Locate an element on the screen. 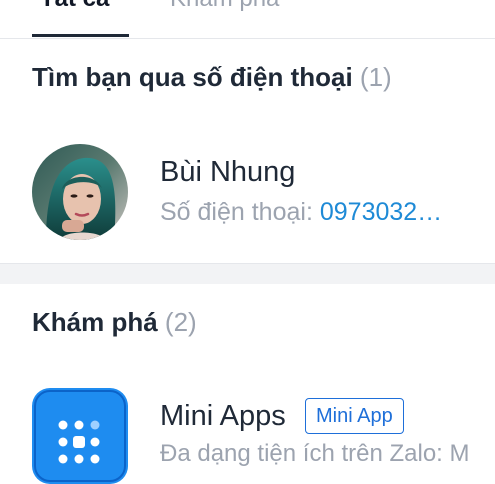 The image size is (495, 484). phone-search-section-title: Tìm bạn qua số điện thoại (1) is located at coordinates (212, 77).